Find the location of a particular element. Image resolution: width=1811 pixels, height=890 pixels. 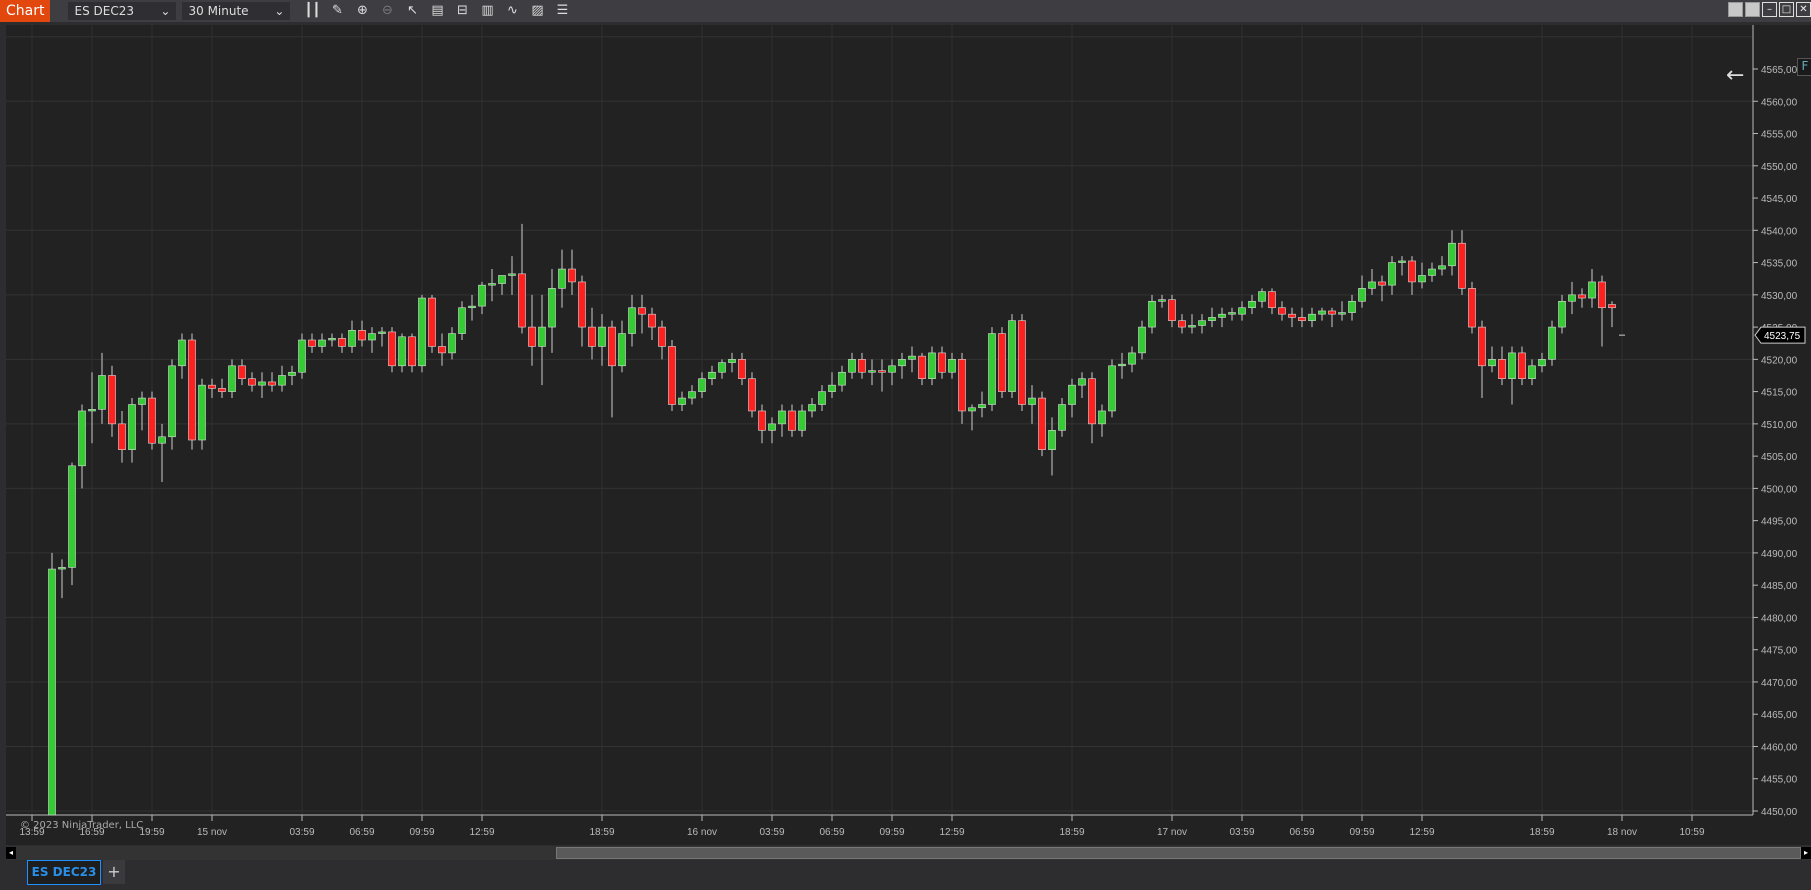

add-tab-button: + is located at coordinates (114, 872).